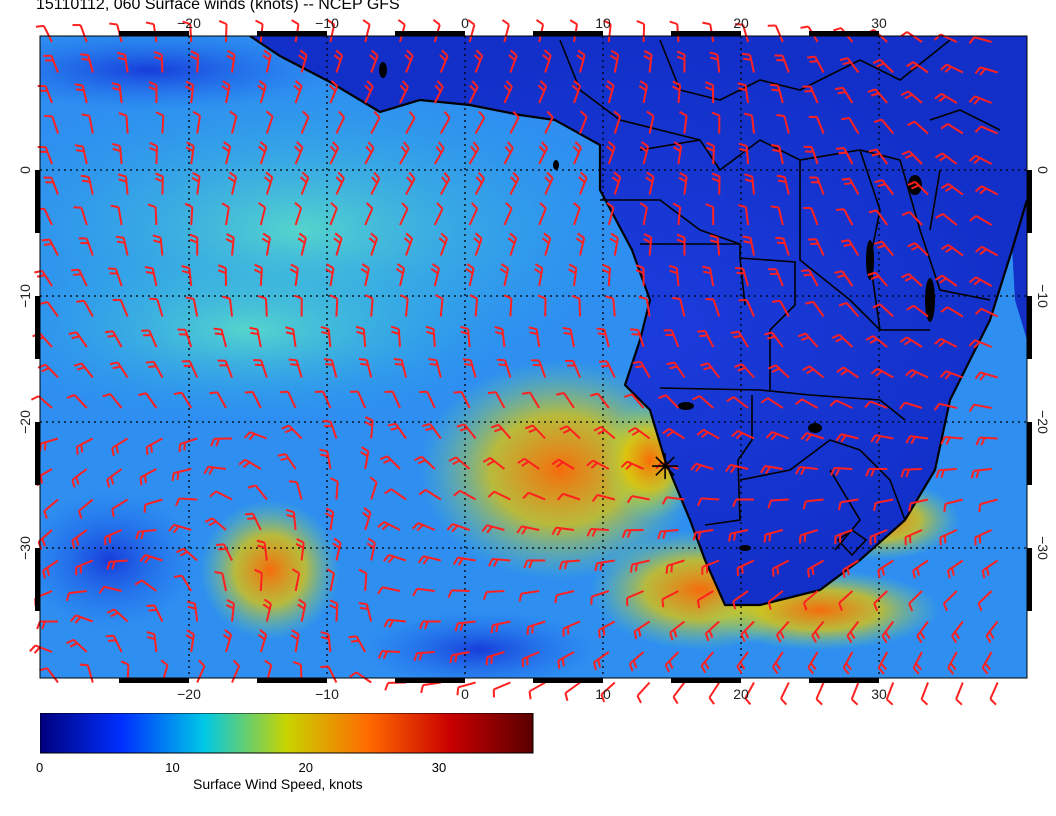  I want to click on lon-tick-bottom: 0, so click(465, 694).